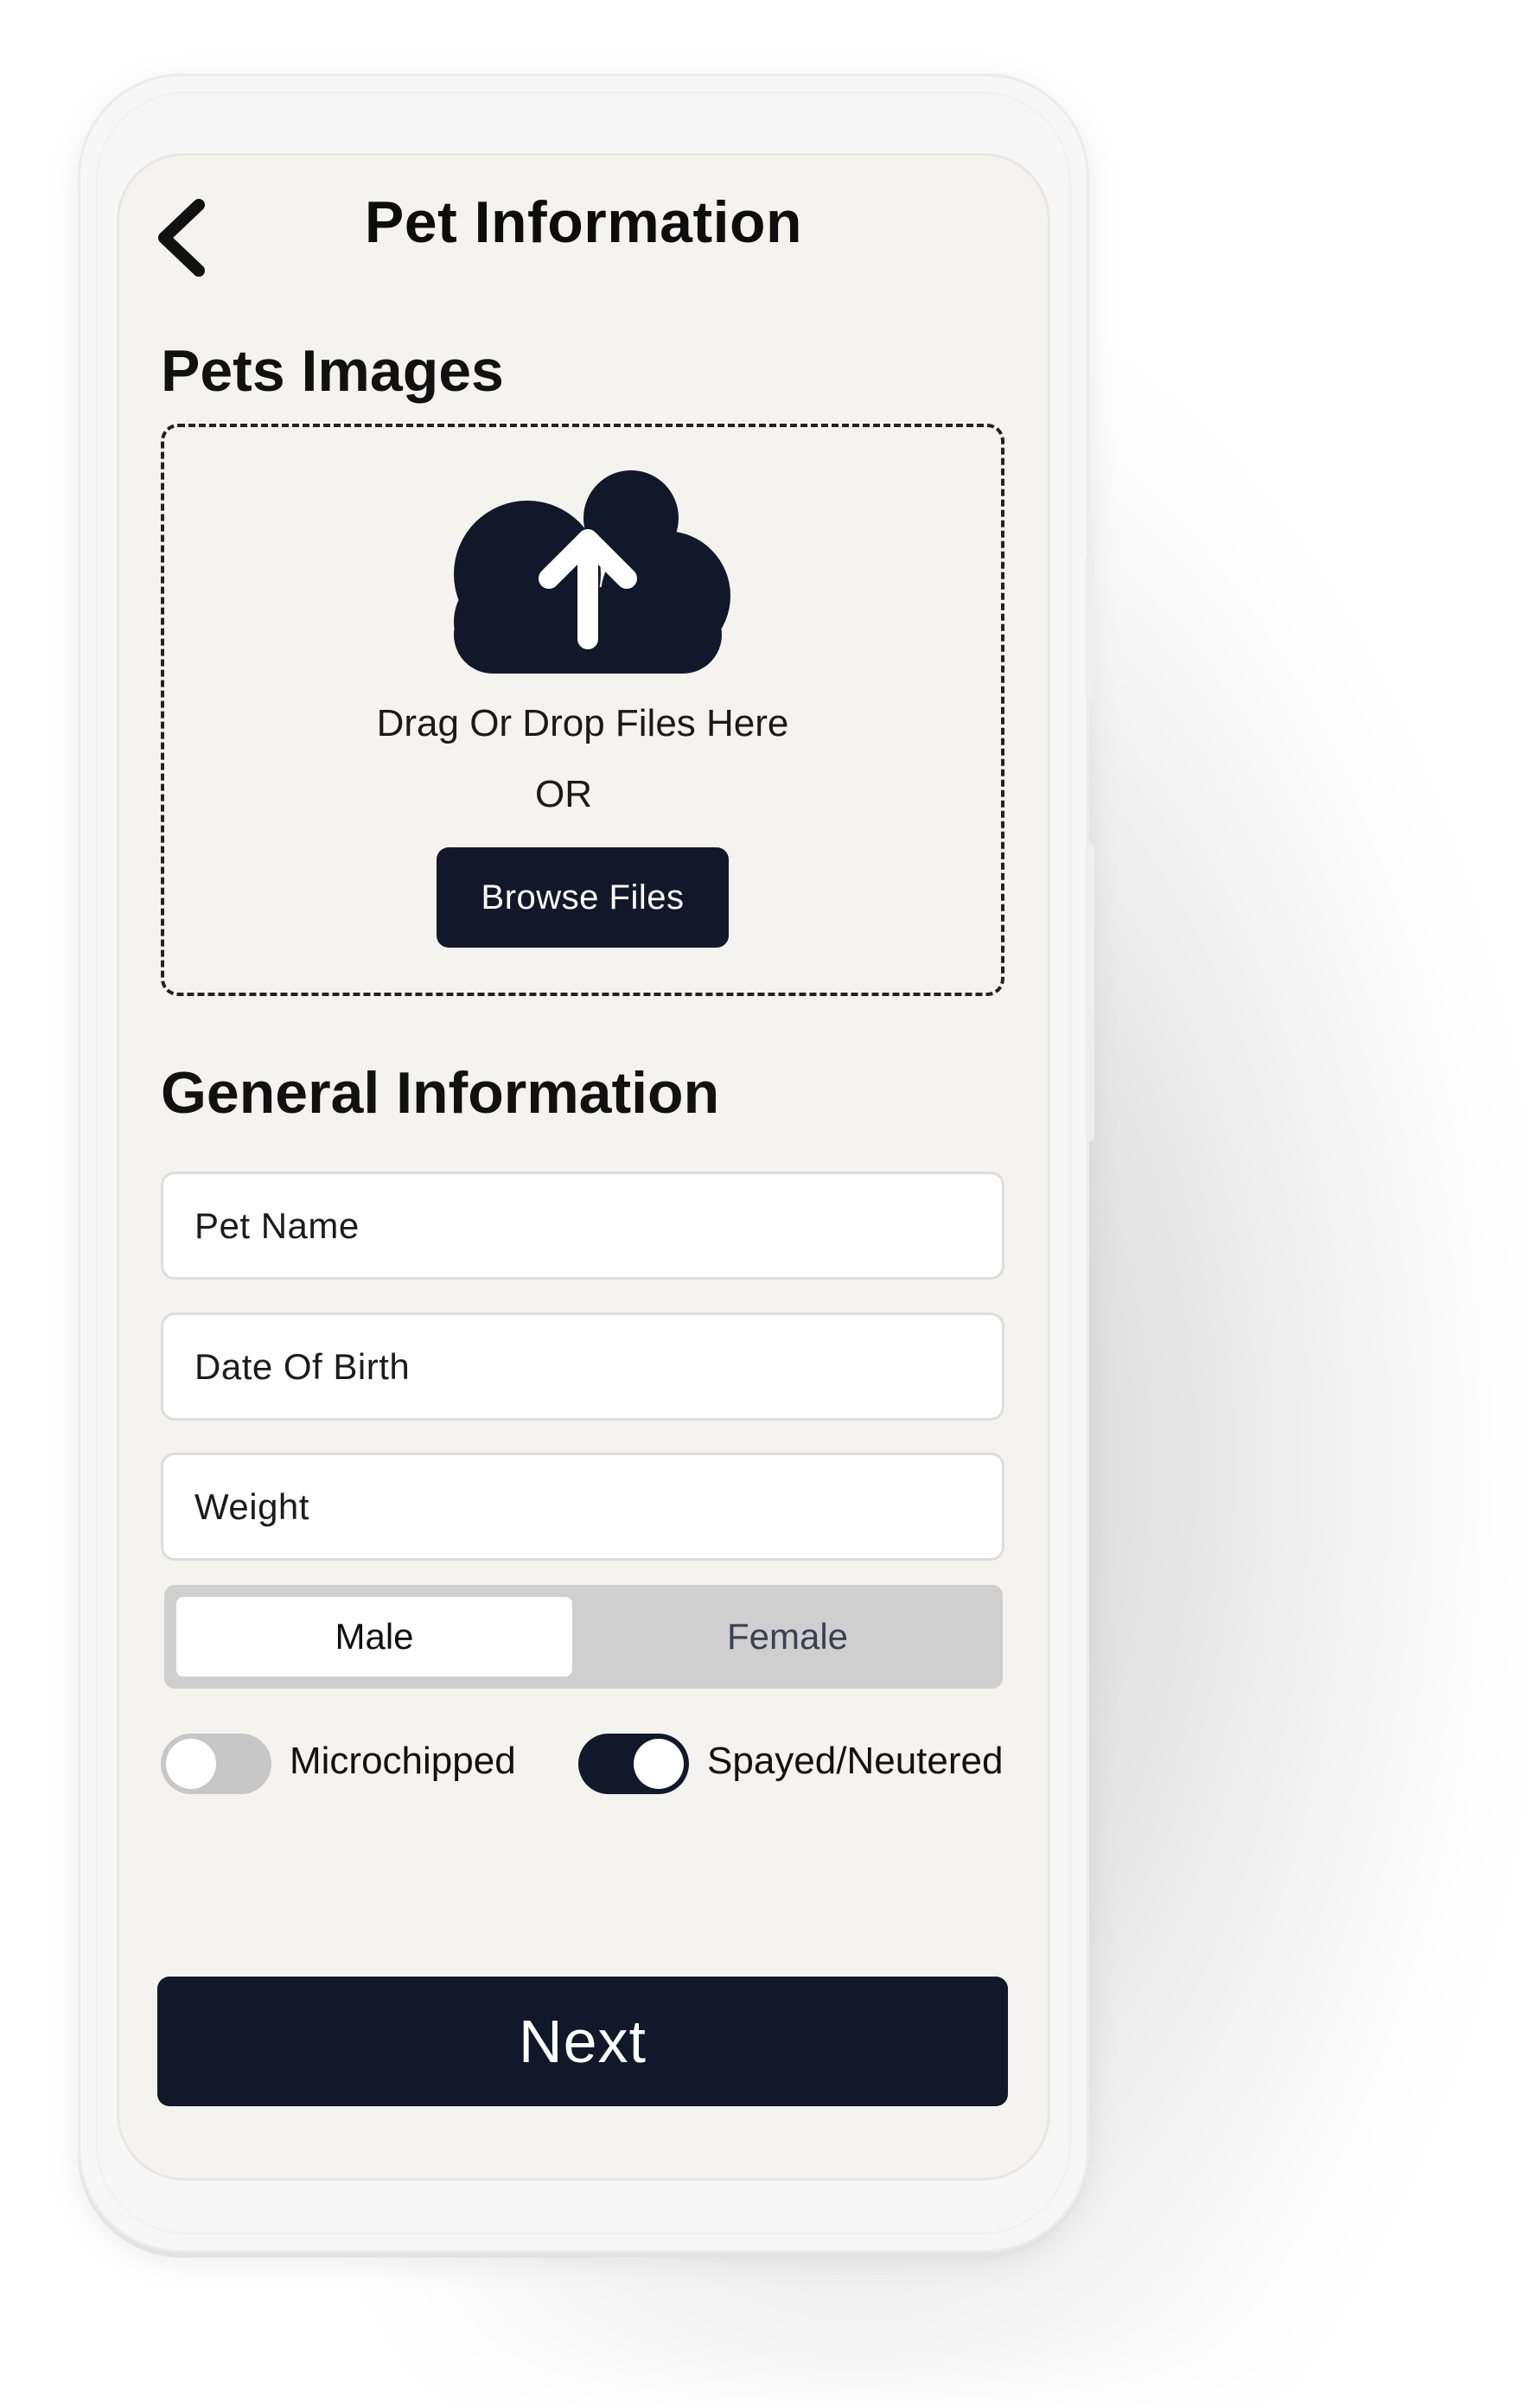 The height and width of the screenshot is (2408, 1524). I want to click on next-button: Next, so click(582, 2041).